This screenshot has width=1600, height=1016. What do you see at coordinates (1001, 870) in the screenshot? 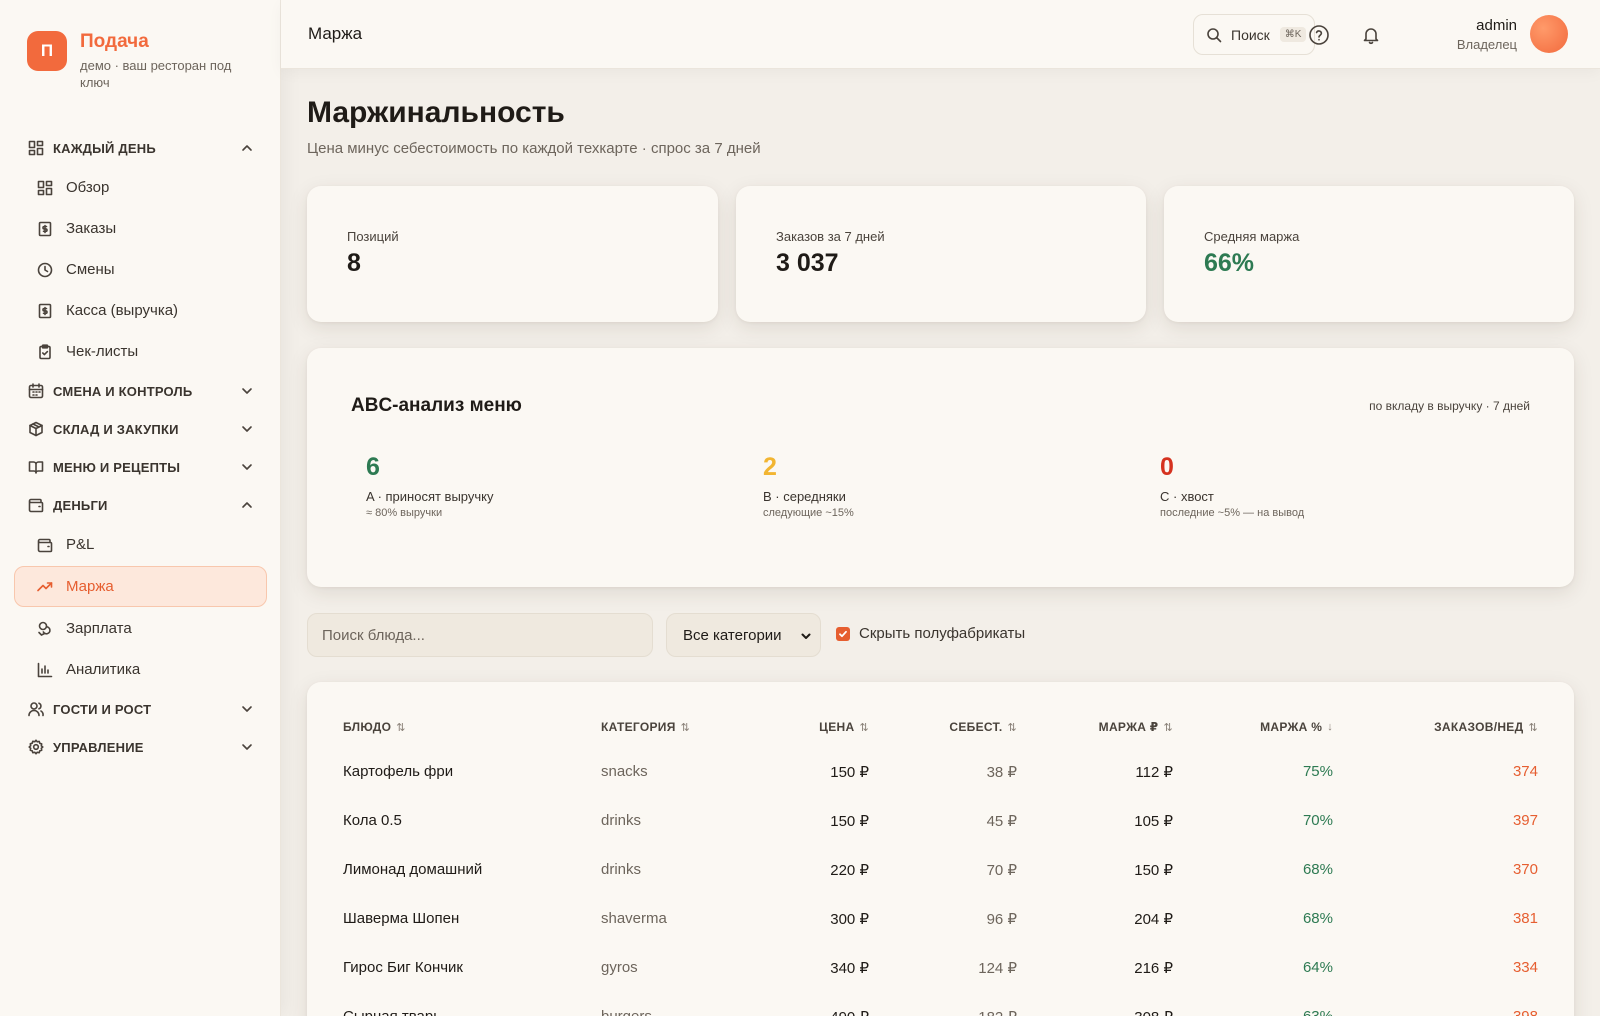
I see `cell-cost: 70 ₽` at bounding box center [1001, 870].